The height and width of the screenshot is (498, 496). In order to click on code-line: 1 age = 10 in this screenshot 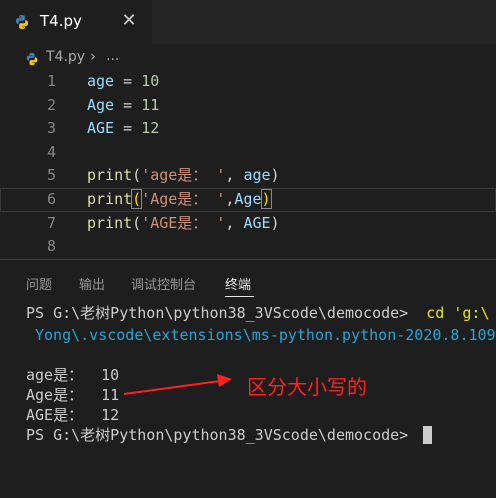, I will do `click(248, 82)`.